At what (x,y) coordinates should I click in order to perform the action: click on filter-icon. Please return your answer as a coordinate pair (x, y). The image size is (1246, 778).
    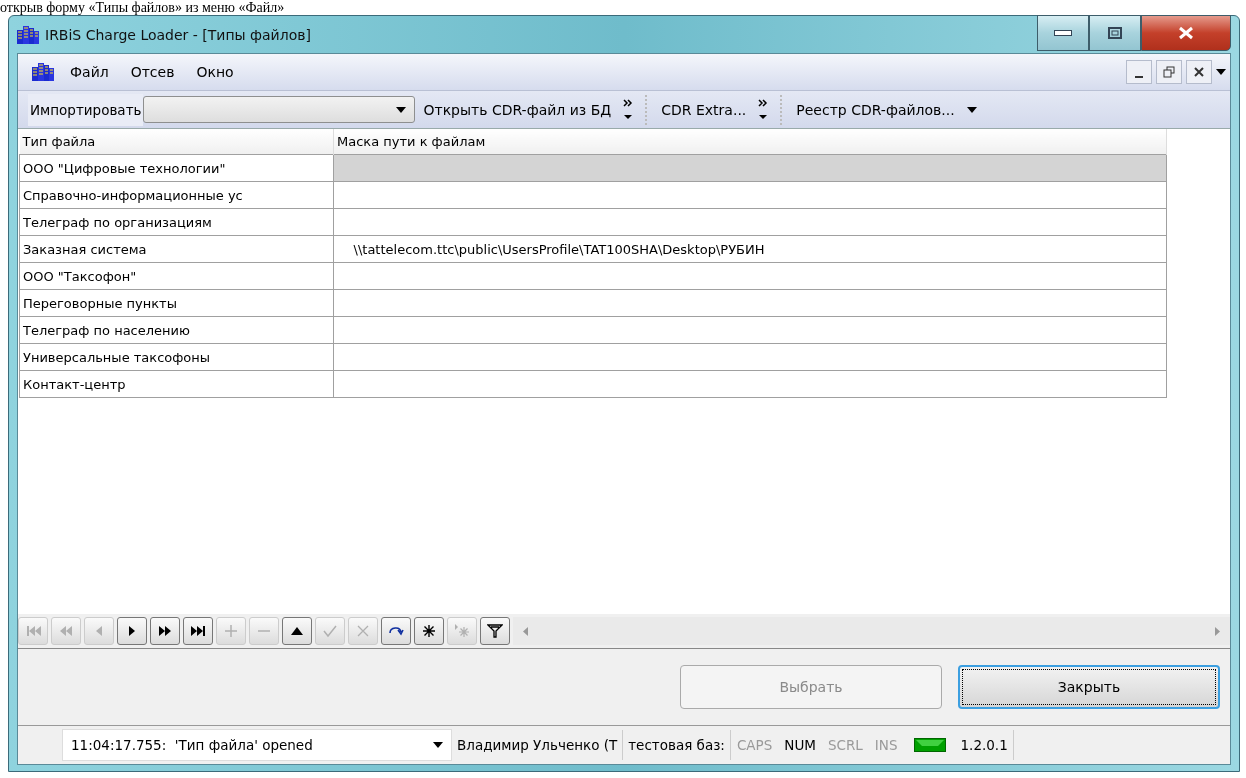
    Looking at the image, I should click on (495, 631).